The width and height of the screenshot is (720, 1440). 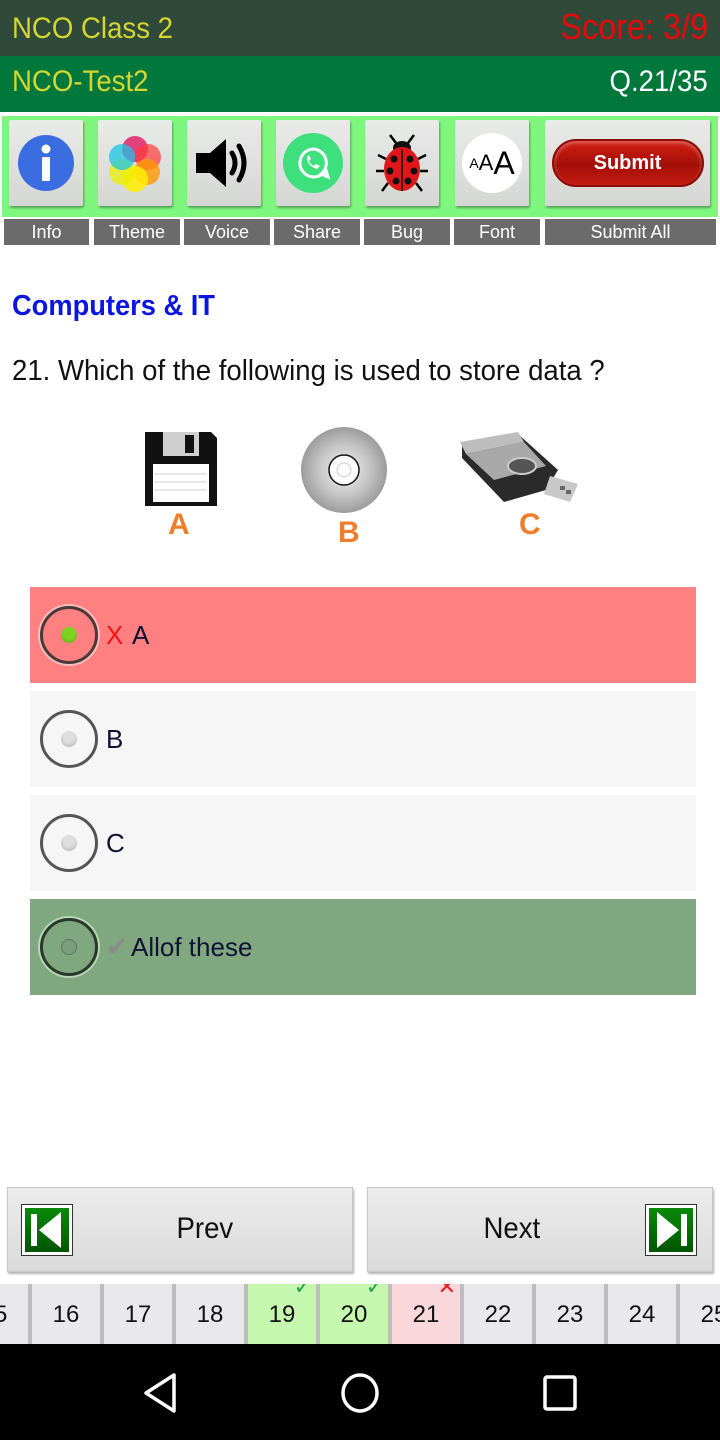 What do you see at coordinates (363, 947) in the screenshot?
I see `option-d: ✔ Allof these` at bounding box center [363, 947].